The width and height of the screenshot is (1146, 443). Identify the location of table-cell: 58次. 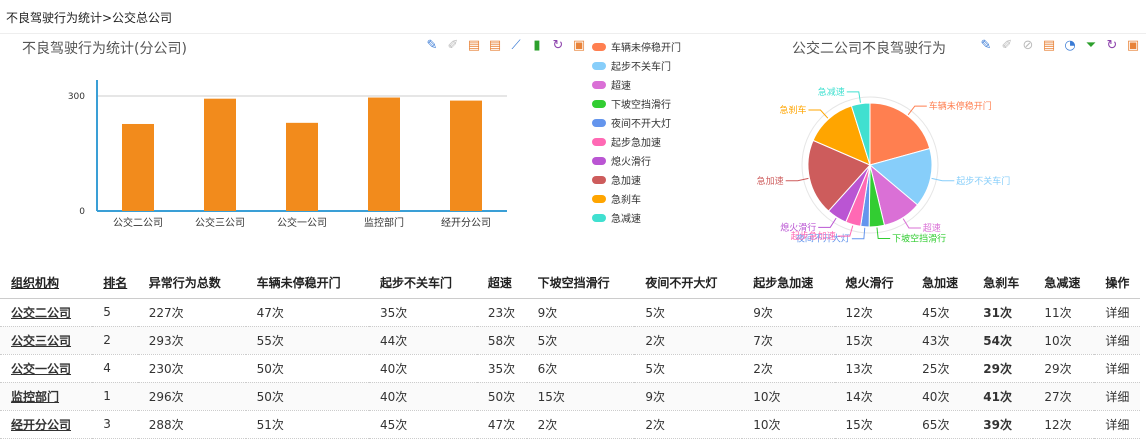
(501, 340).